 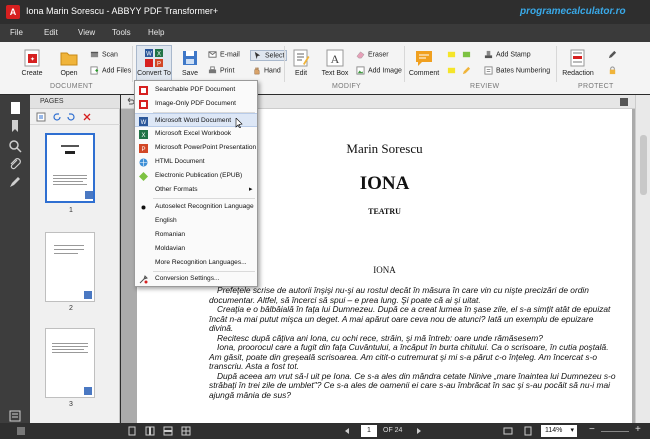 I want to click on two-page-view-icon, so click(x=150, y=431).